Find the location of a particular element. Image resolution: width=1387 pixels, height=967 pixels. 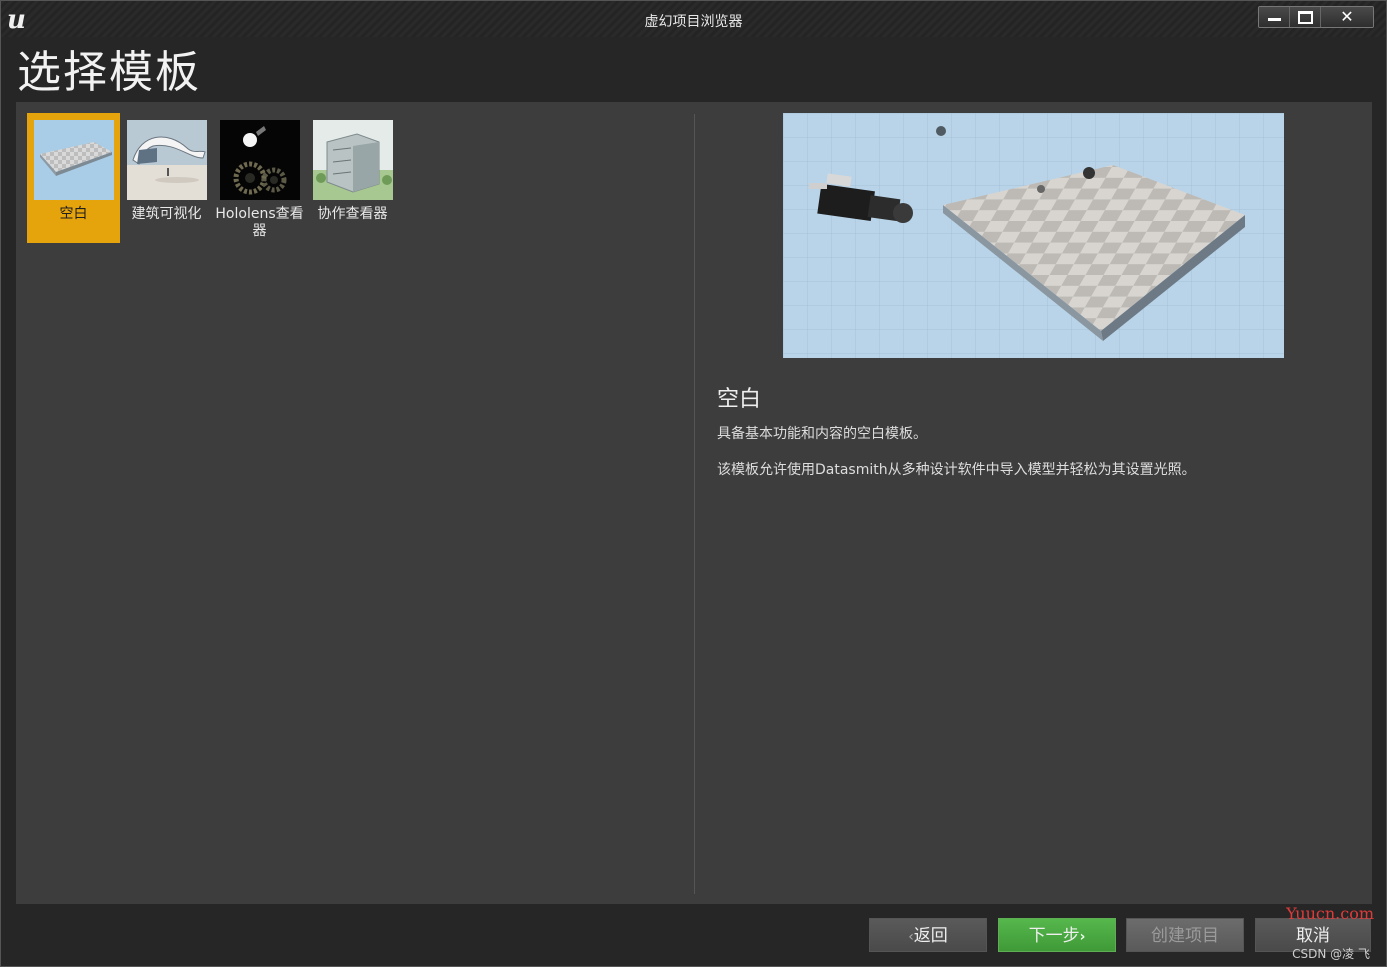

hololens-thumbnail-icon is located at coordinates (260, 160).